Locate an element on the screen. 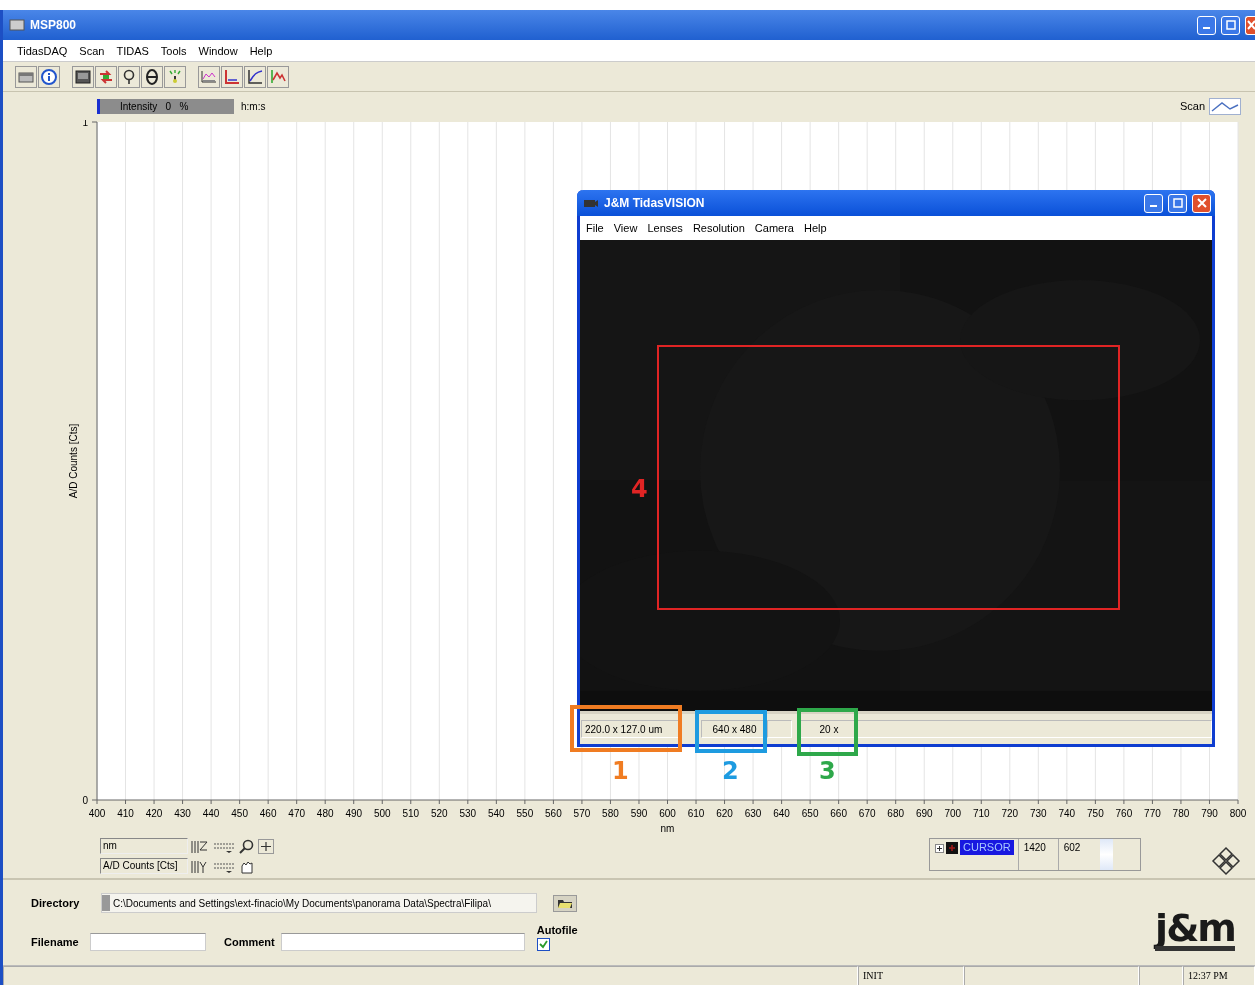 The image size is (1255, 985). menu-item: View is located at coordinates (625, 228).